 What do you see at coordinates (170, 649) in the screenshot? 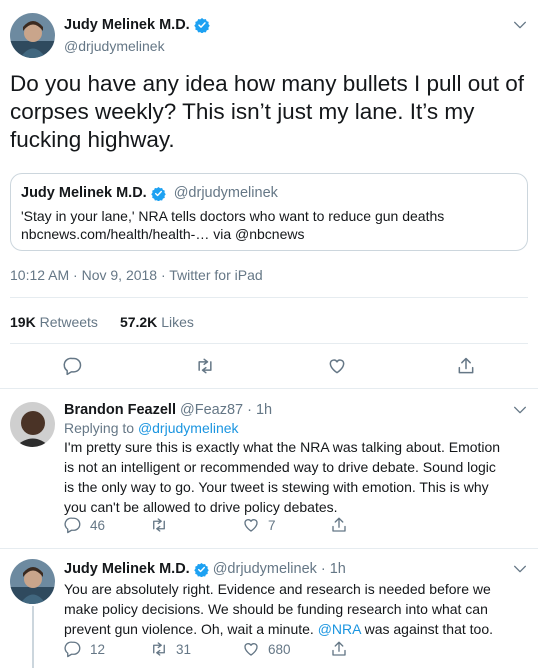
I see `retweet-action: 31` at bounding box center [170, 649].